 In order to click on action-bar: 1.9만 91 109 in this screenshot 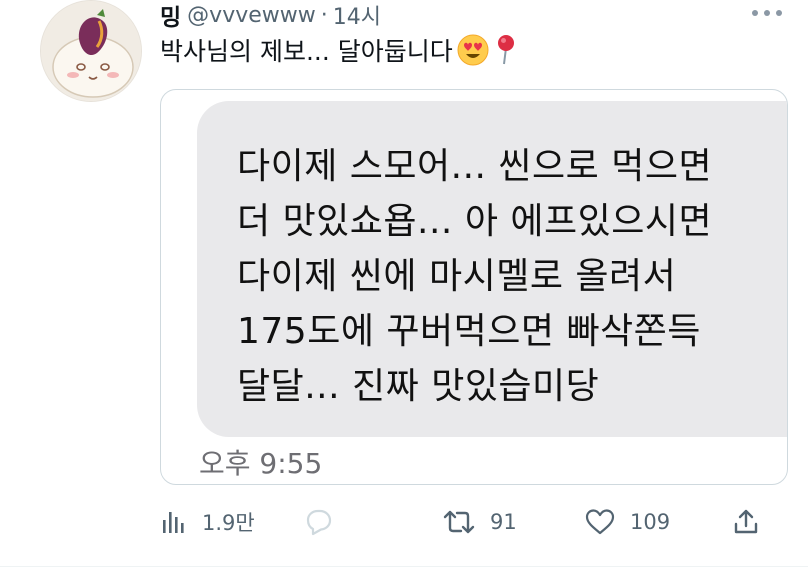, I will do `click(465, 522)`.